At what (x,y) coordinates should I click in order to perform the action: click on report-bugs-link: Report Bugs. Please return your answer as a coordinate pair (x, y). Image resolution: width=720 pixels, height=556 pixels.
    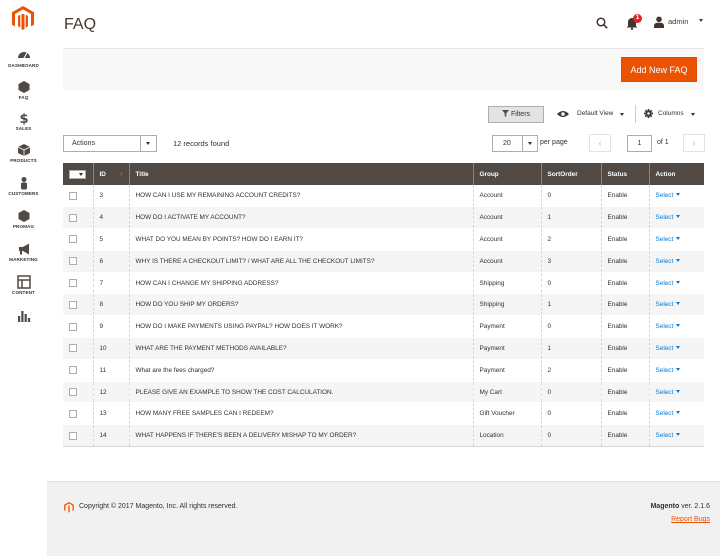
    Looking at the image, I should click on (690, 519).